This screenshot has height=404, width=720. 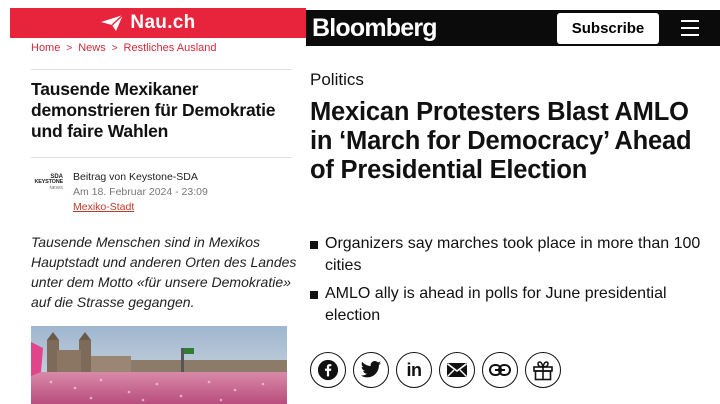 What do you see at coordinates (337, 80) in the screenshot?
I see `section-kicker: Politics` at bounding box center [337, 80].